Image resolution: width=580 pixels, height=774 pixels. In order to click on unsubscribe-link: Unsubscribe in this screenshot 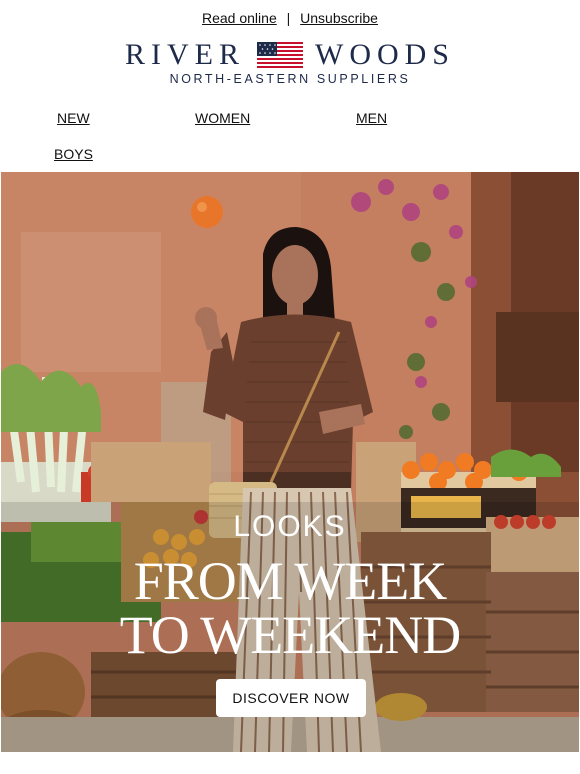, I will do `click(339, 18)`.